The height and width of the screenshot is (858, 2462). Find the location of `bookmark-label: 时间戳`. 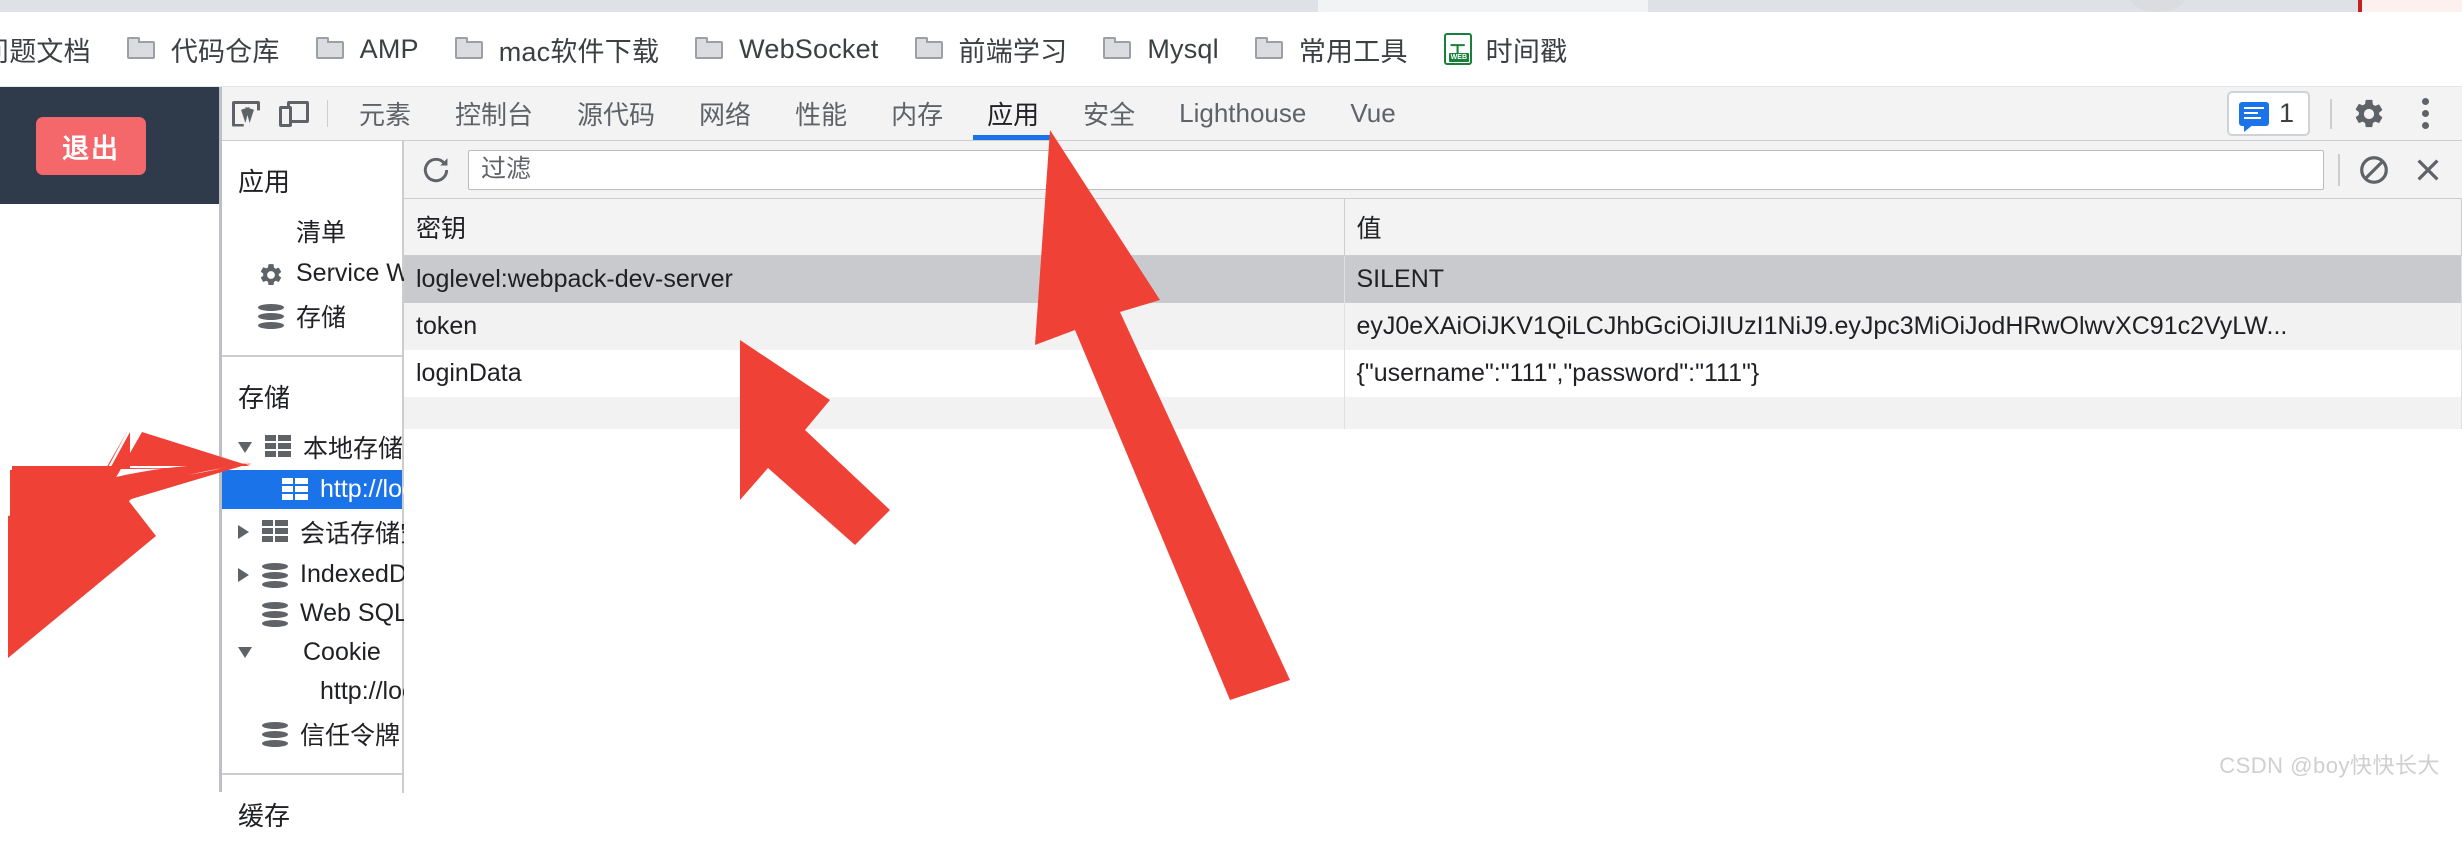

bookmark-label: 时间戳 is located at coordinates (1526, 51).